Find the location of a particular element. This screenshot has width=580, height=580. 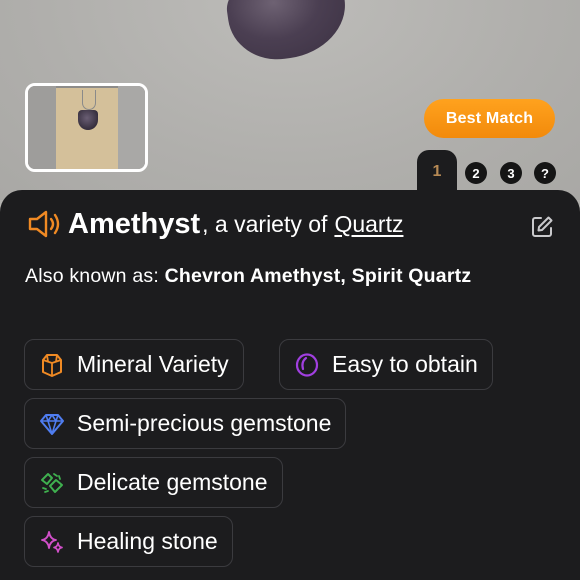

chip-label: Semi-precious gemstone is located at coordinates (204, 423).